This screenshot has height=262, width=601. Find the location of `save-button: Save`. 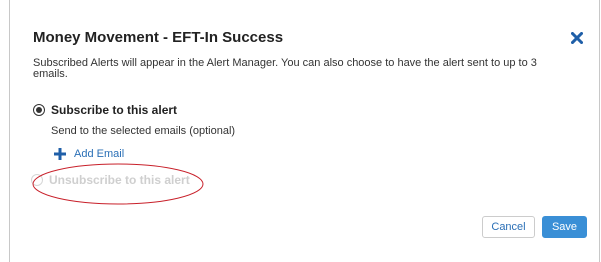

save-button: Save is located at coordinates (564, 227).